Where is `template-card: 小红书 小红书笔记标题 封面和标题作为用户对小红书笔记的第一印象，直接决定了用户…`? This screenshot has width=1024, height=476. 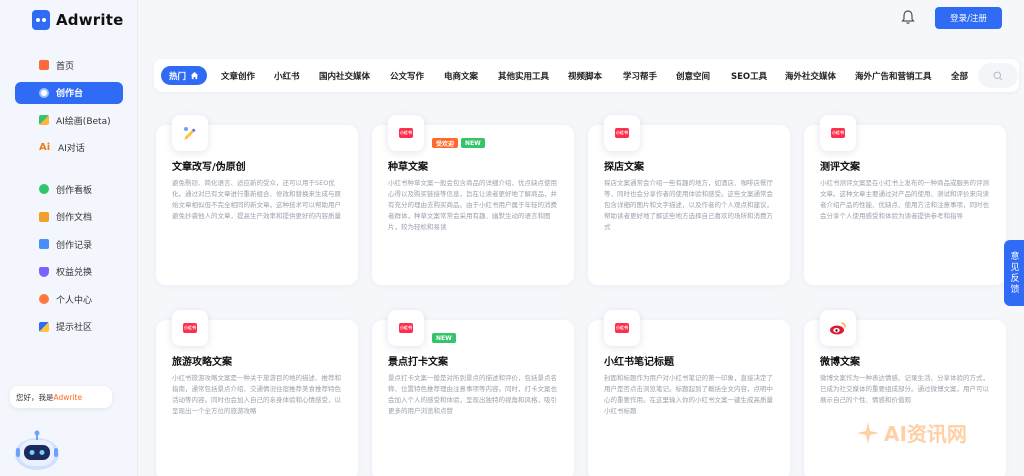 template-card: 小红书 小红书笔记标题 封面和标题作为用户对小红书笔记的第一印象，直接决定了用户… is located at coordinates (689, 393).